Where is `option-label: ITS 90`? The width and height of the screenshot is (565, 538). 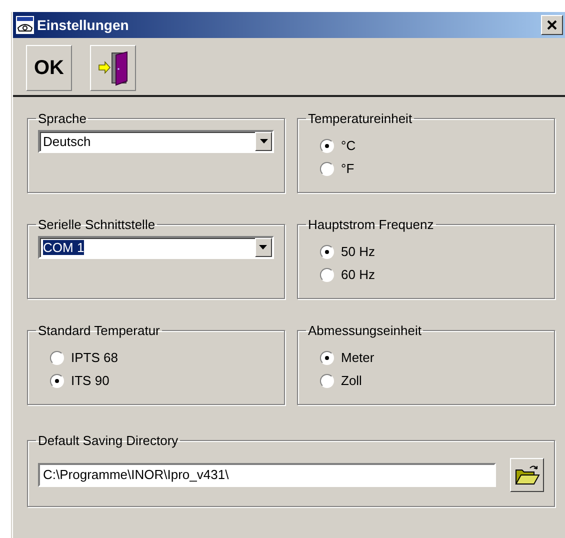 option-label: ITS 90 is located at coordinates (90, 380).